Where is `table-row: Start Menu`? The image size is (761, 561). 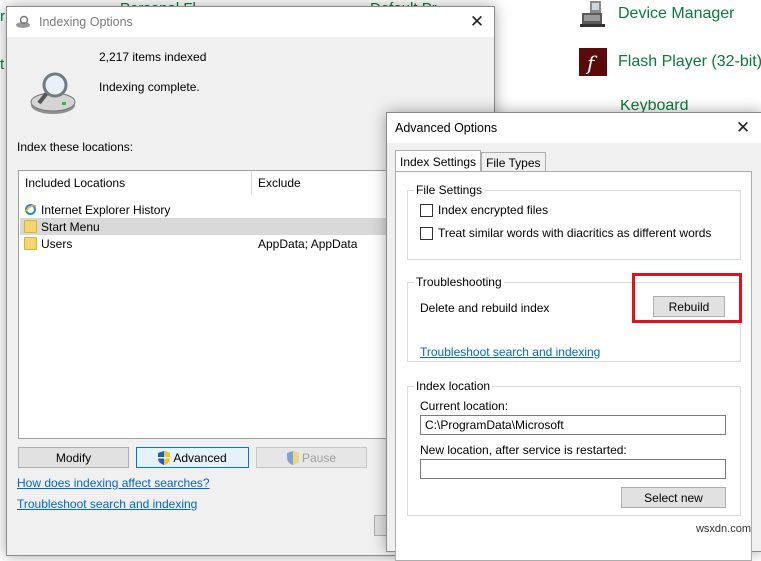 table-row: Start Menu is located at coordinates (204, 226).